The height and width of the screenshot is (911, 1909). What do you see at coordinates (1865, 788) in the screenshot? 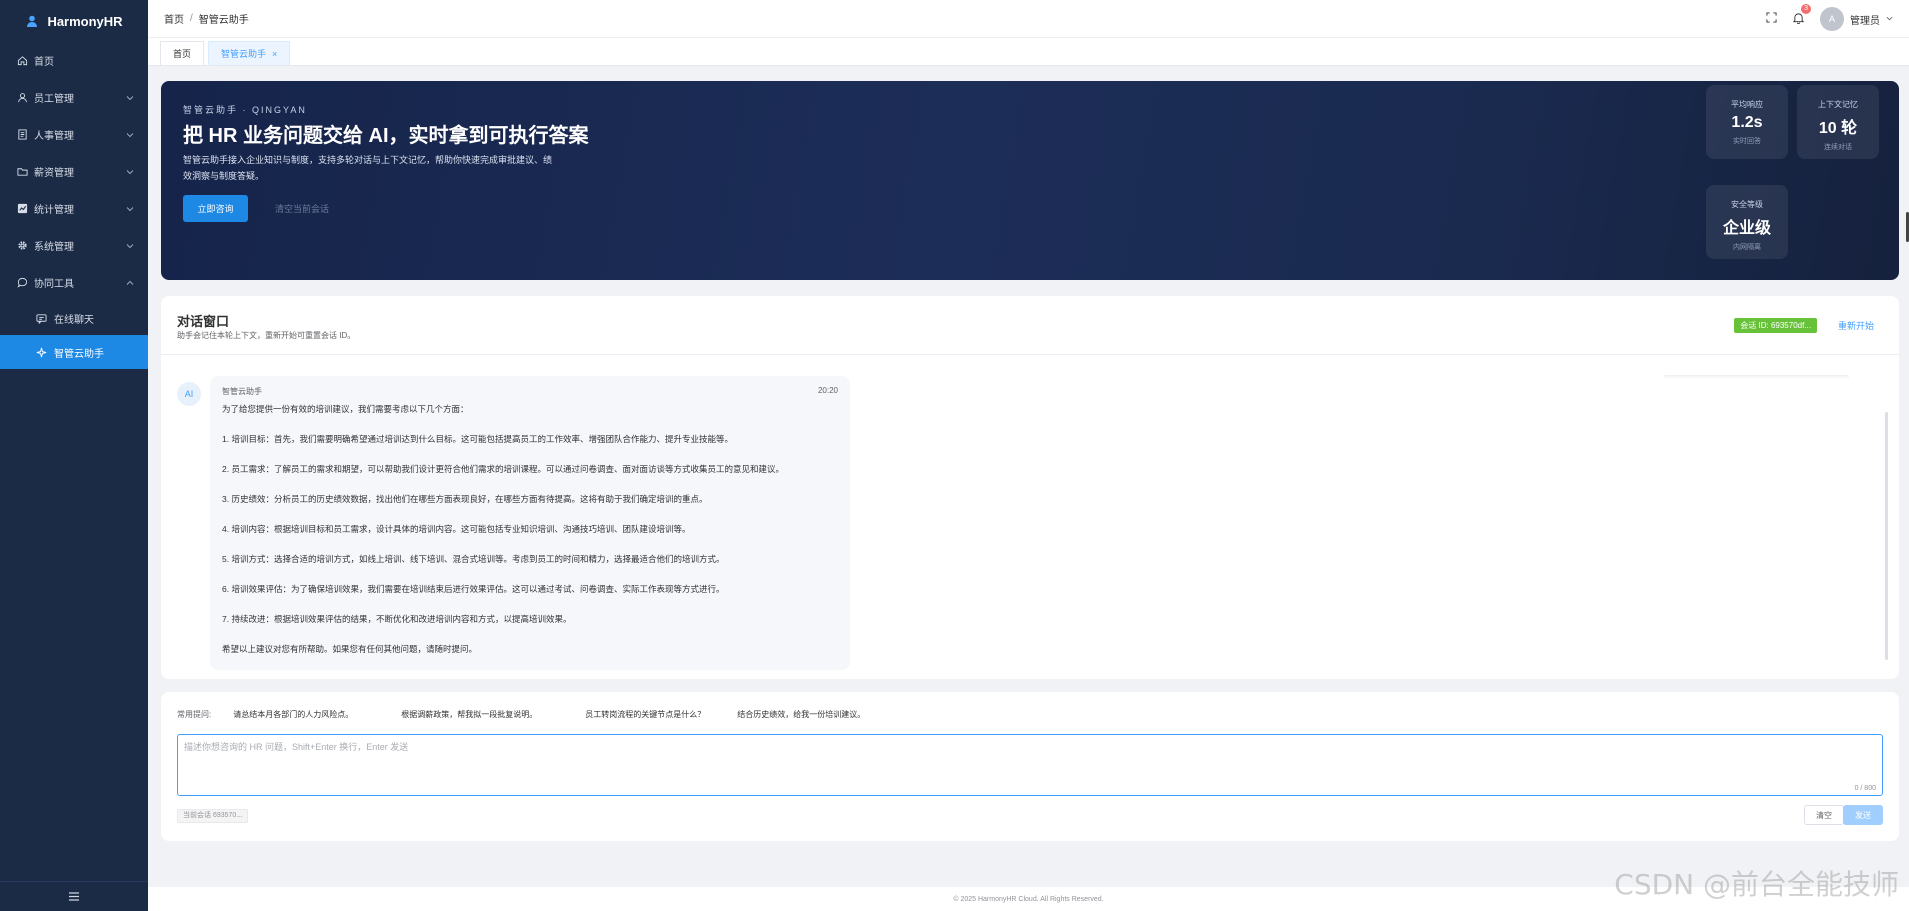
I see `char-counter: 0 / 800` at bounding box center [1865, 788].